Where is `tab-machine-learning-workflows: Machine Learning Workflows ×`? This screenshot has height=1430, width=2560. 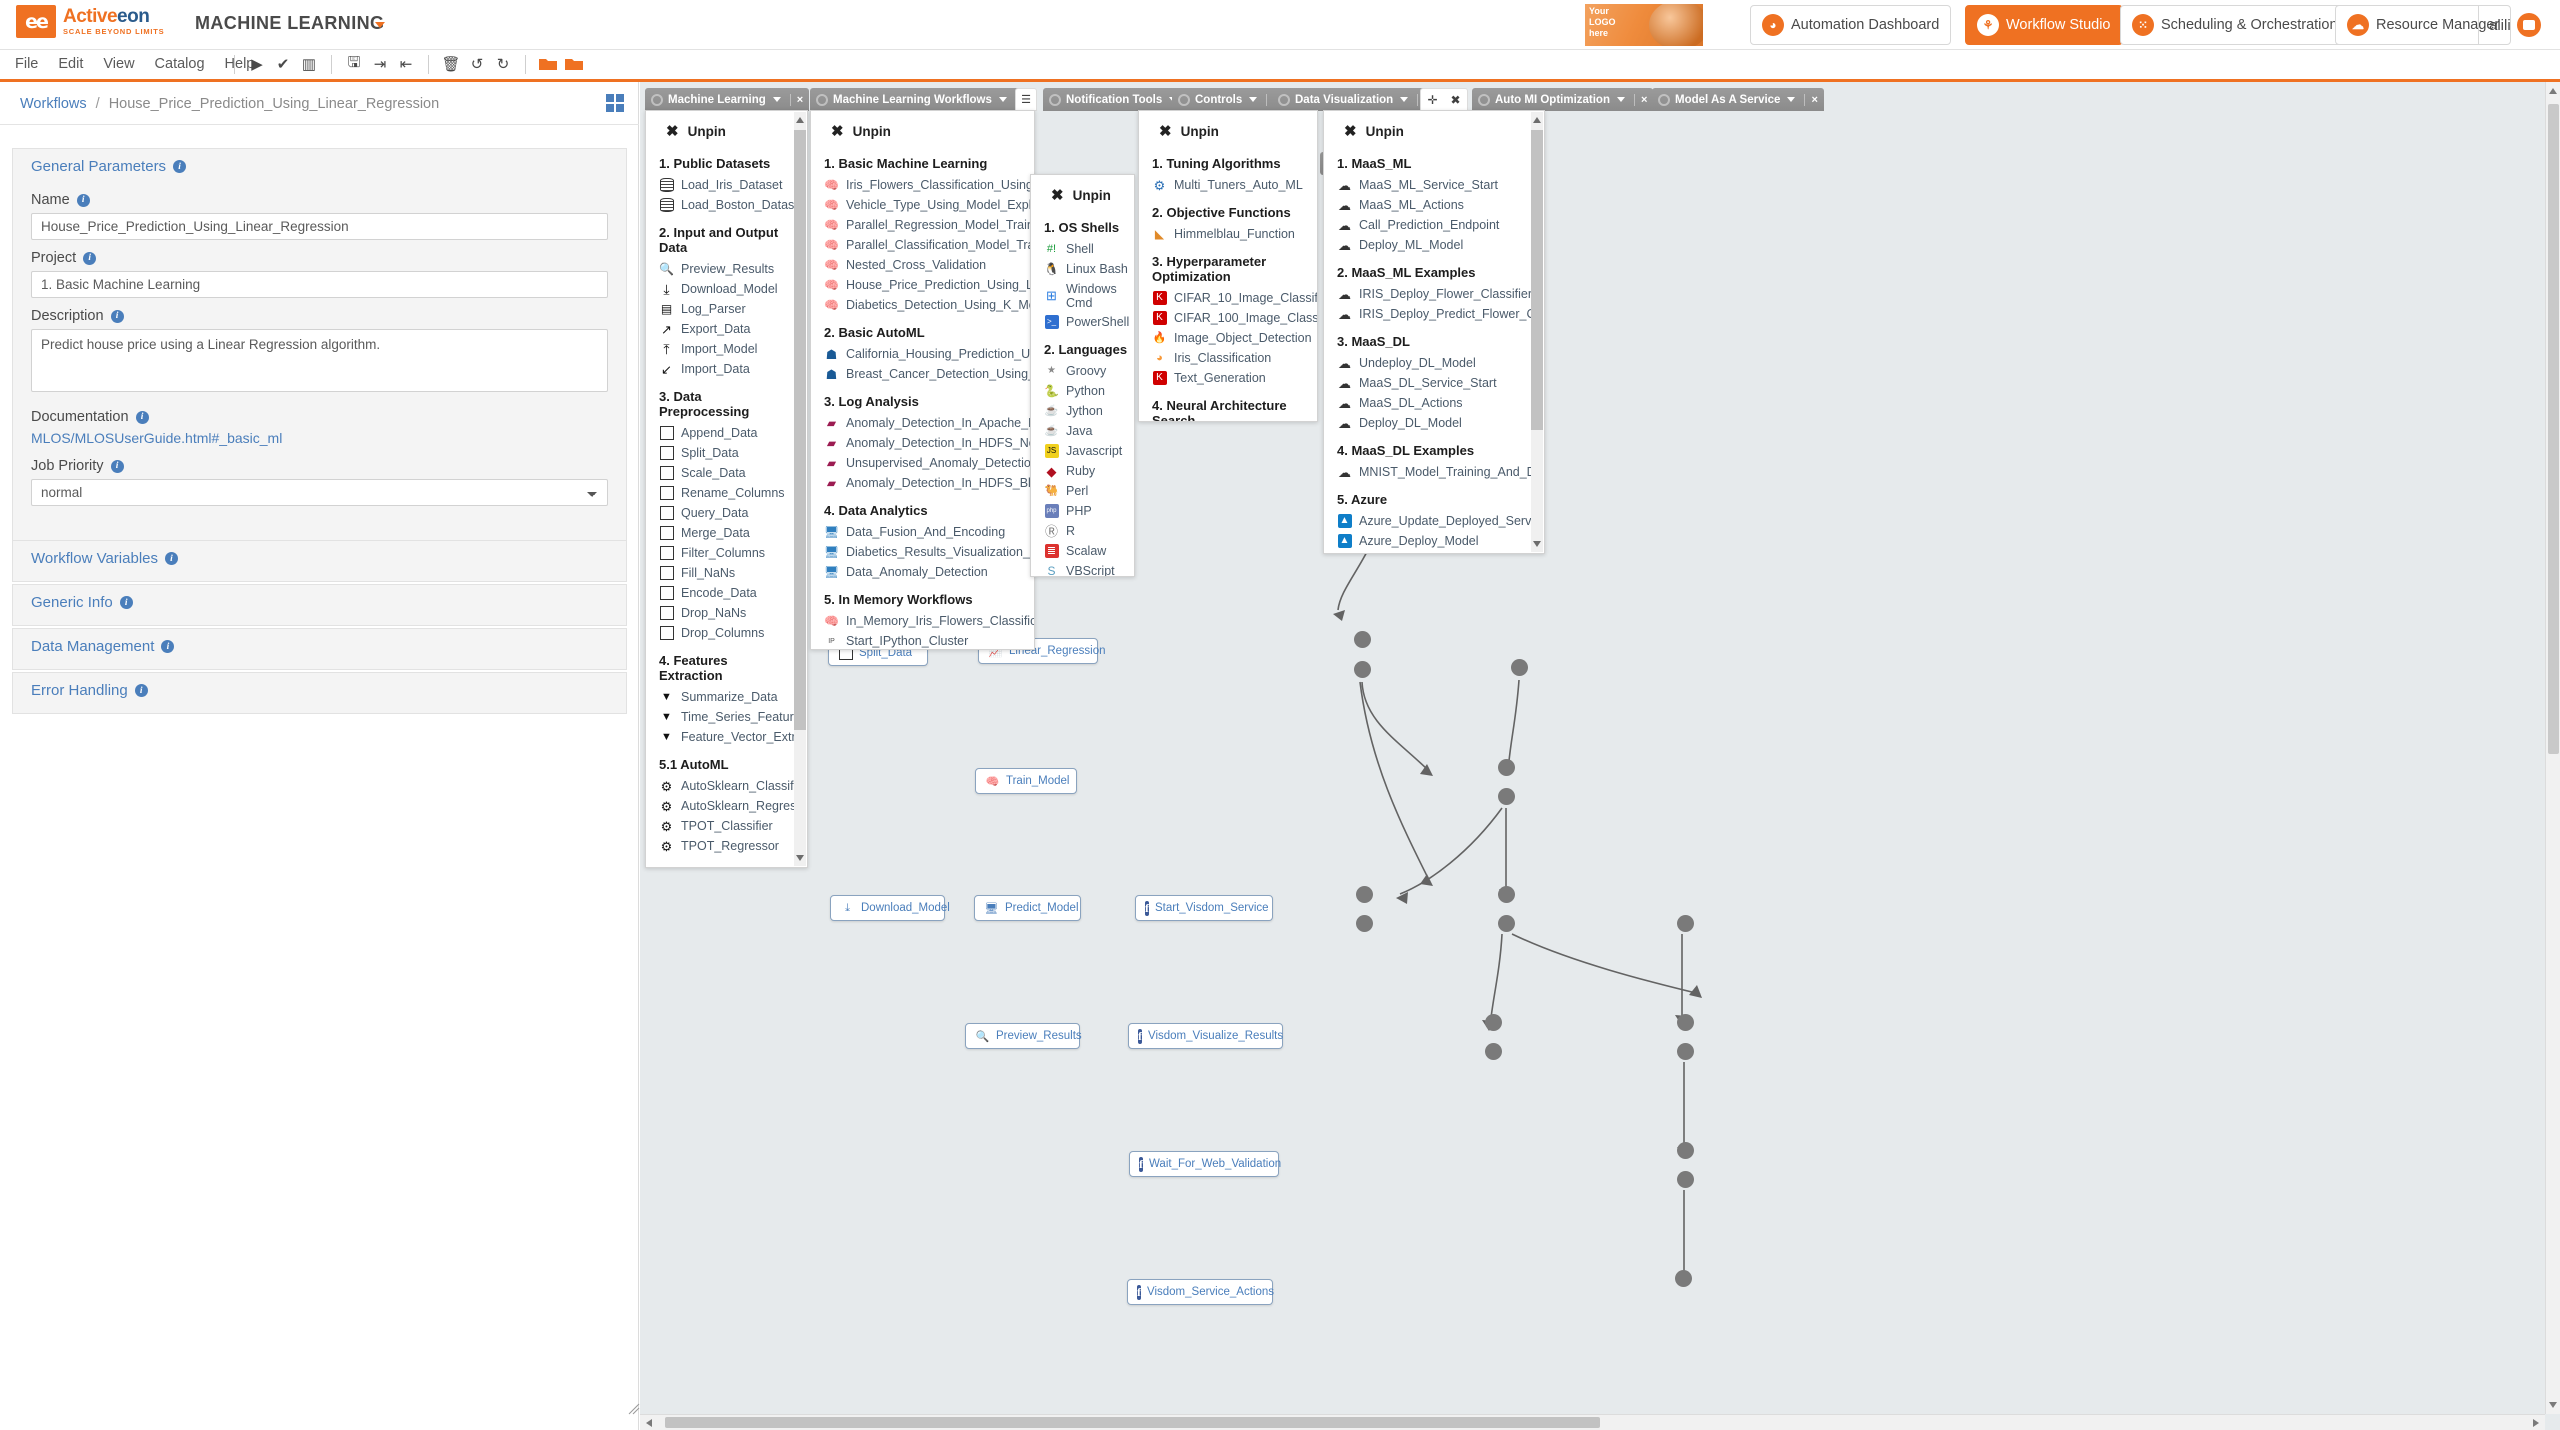
tab-machine-learning-workflows: Machine Learning Workflows × is located at coordinates (923, 99).